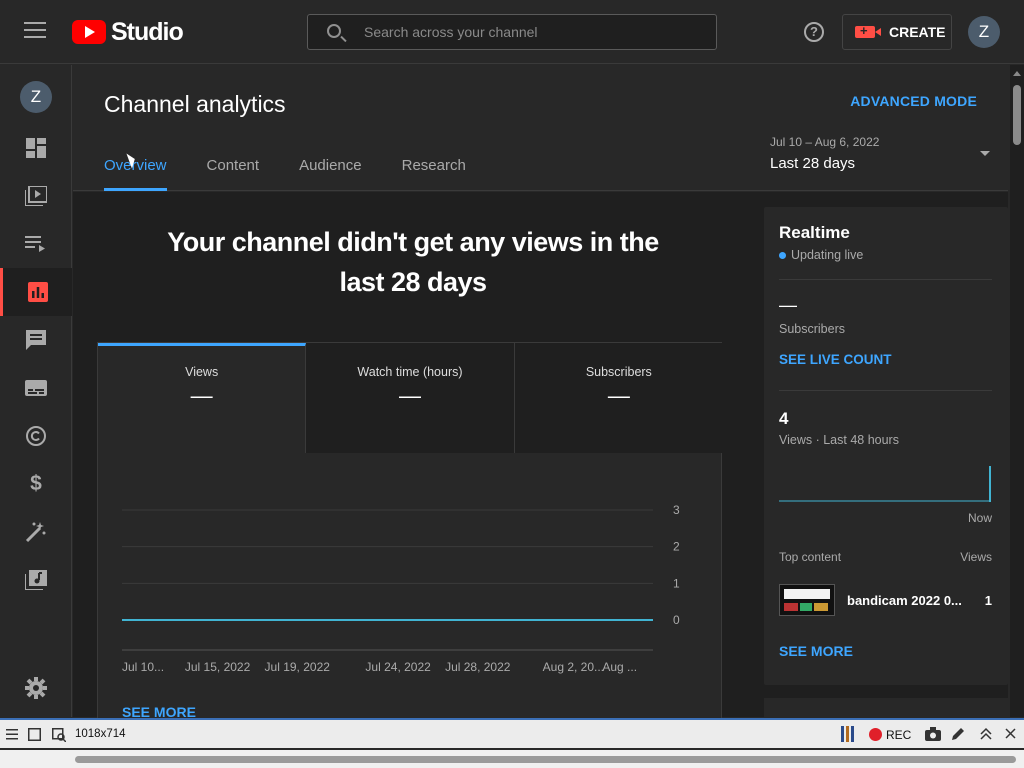 The image size is (1024, 768). I want to click on scrollbar-thumb, so click(1017, 115).